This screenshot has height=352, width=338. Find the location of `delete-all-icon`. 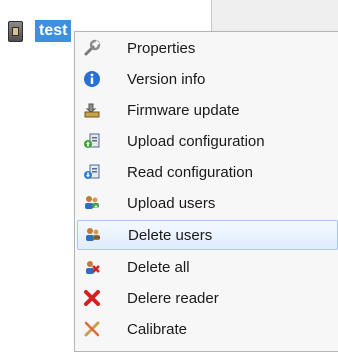

delete-all-icon is located at coordinates (93, 267).